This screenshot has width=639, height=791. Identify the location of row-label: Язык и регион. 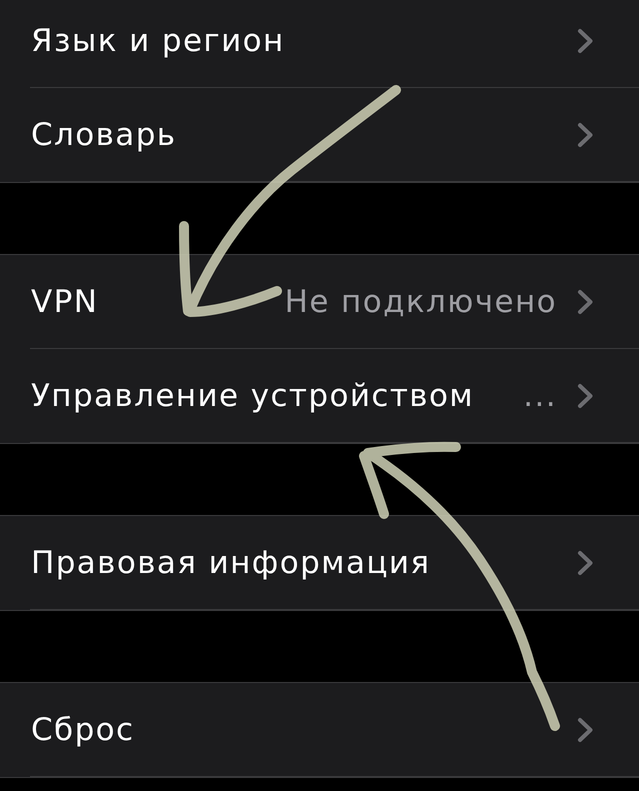
(158, 41).